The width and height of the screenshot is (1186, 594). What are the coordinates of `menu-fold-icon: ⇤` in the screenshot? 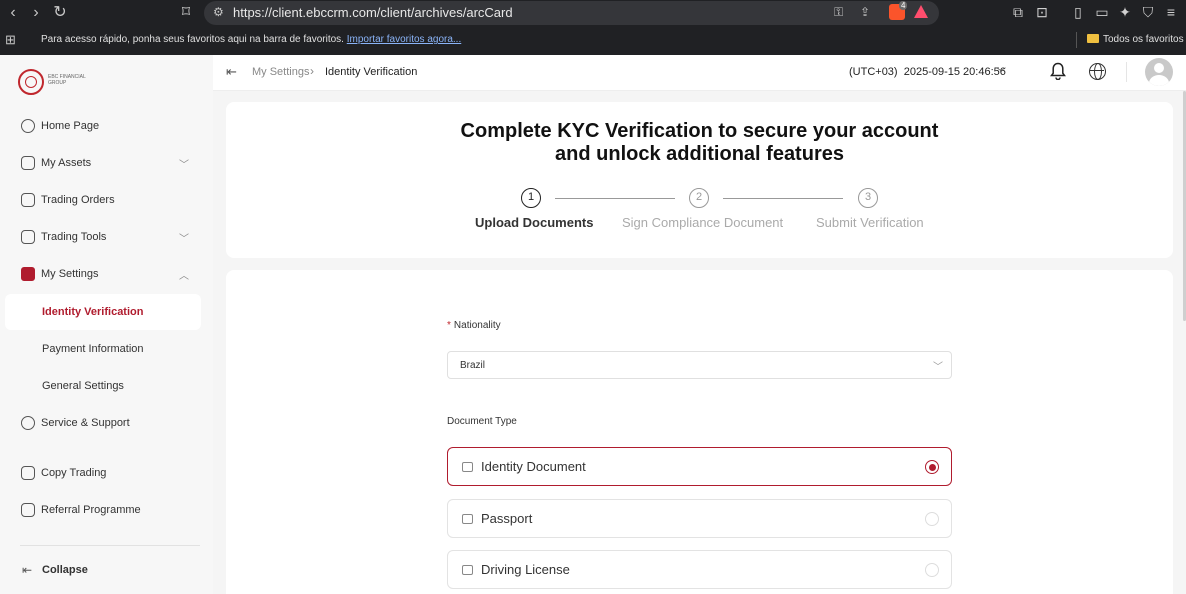 It's located at (231, 72).